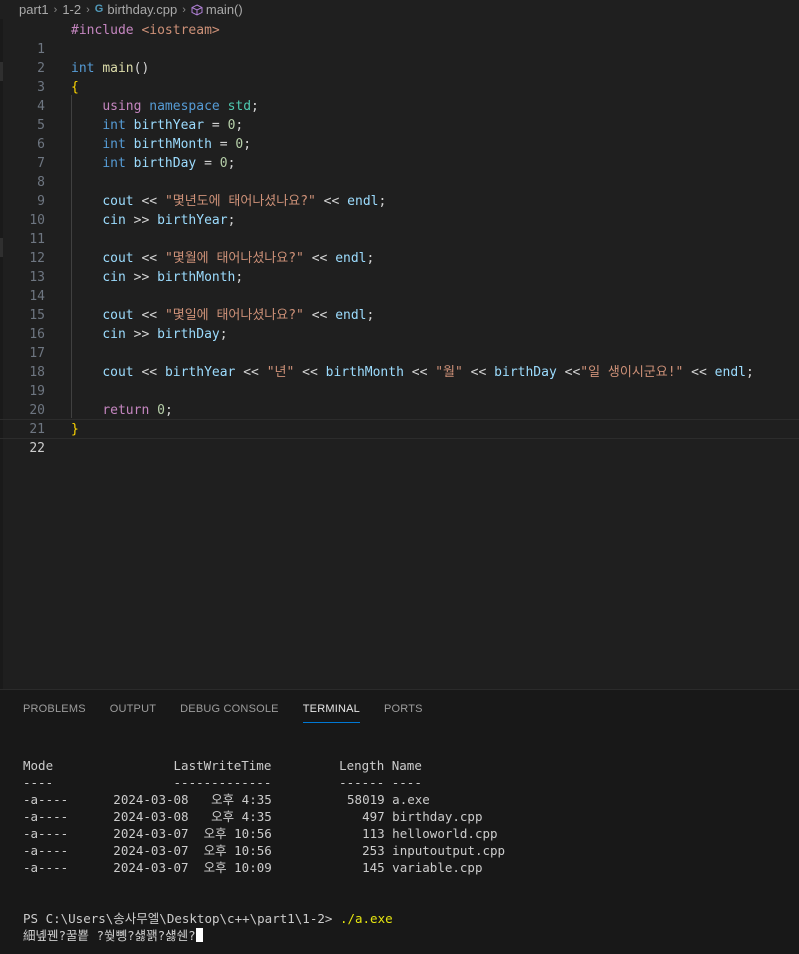 This screenshot has height=954, width=799. What do you see at coordinates (199, 935) in the screenshot?
I see `terminal-cursor` at bounding box center [199, 935].